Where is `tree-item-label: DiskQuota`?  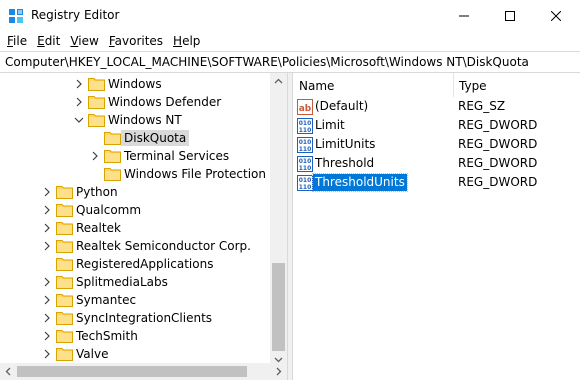
tree-item-label: DiskQuota is located at coordinates (155, 138).